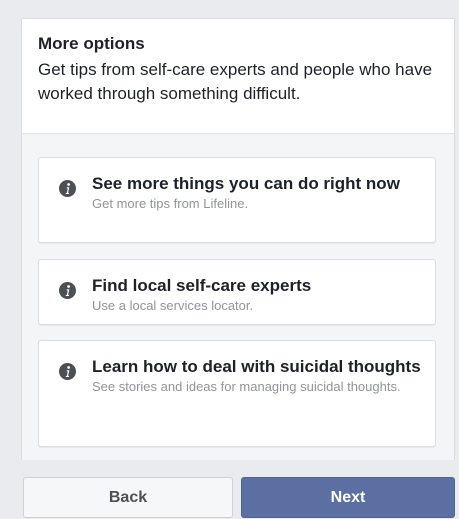 The width and height of the screenshot is (459, 519). Describe the element at coordinates (170, 203) in the screenshot. I see `option-subtitle: Get more tips from Lifeline.` at that location.